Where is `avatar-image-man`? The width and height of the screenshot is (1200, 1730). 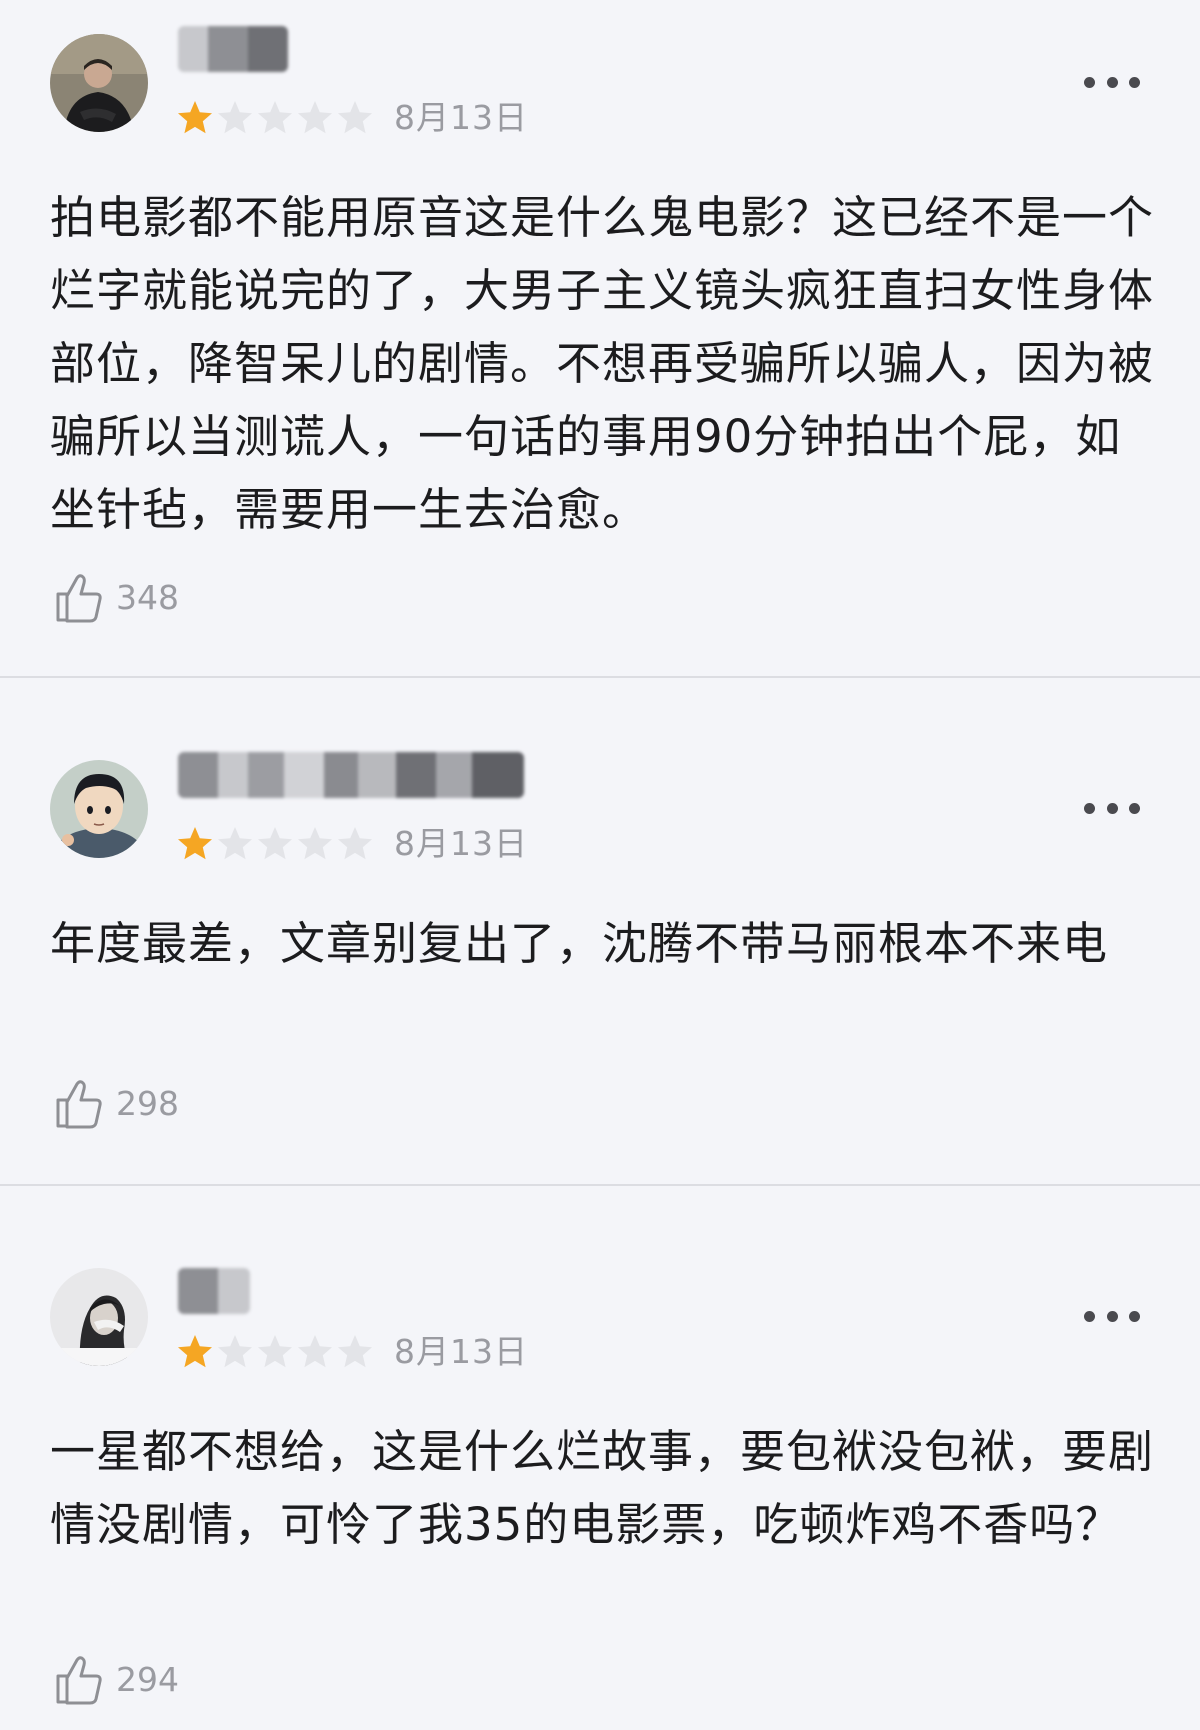
avatar-image-man is located at coordinates (99, 83).